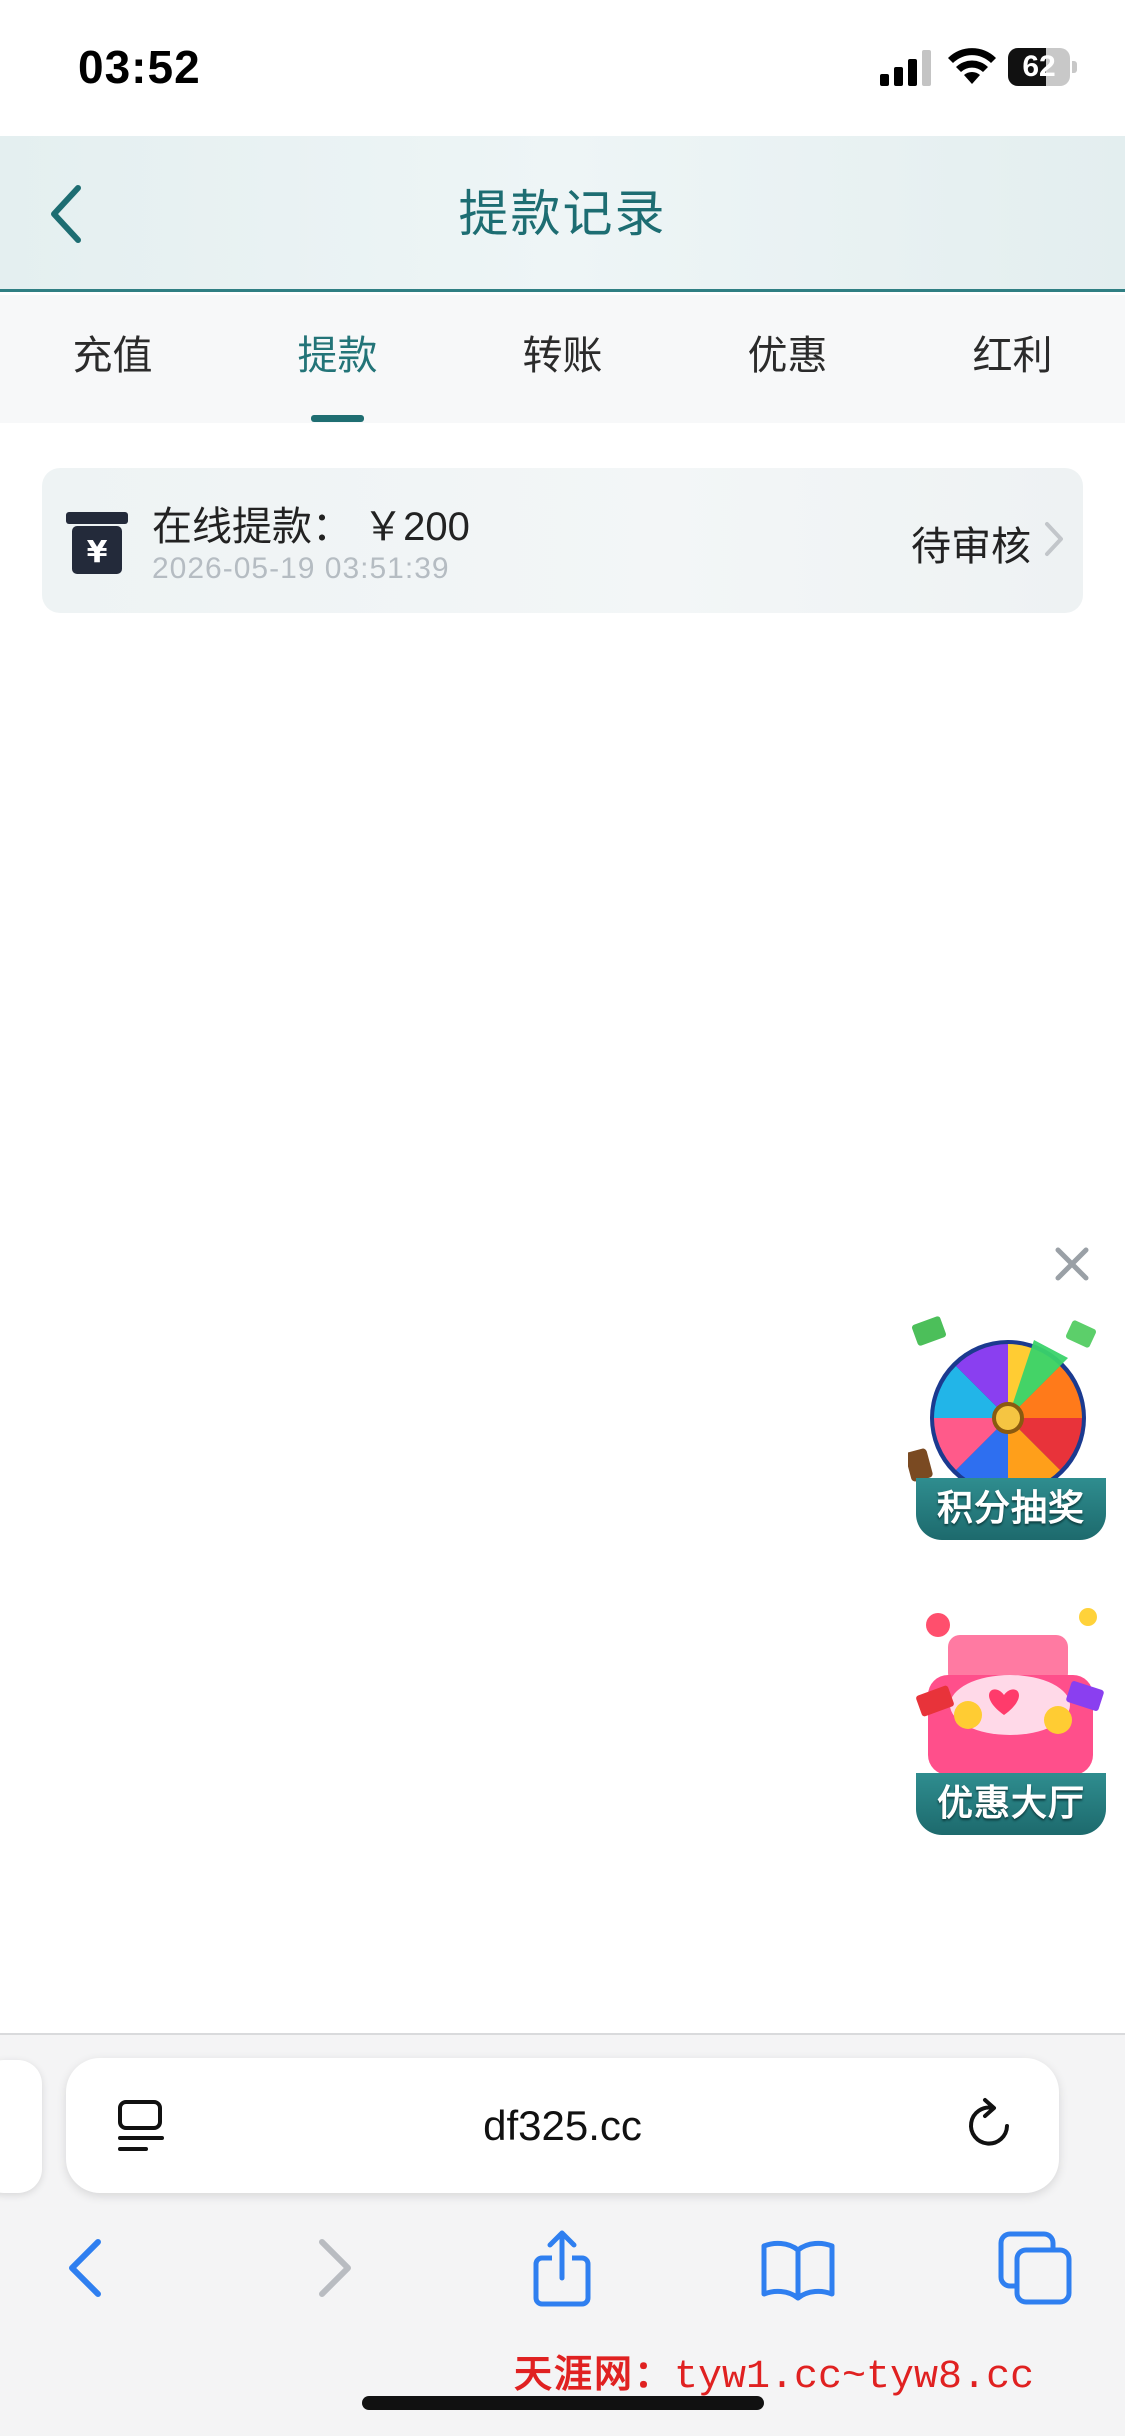  What do you see at coordinates (971, 547) in the screenshot?
I see `record-status: 待审核` at bounding box center [971, 547].